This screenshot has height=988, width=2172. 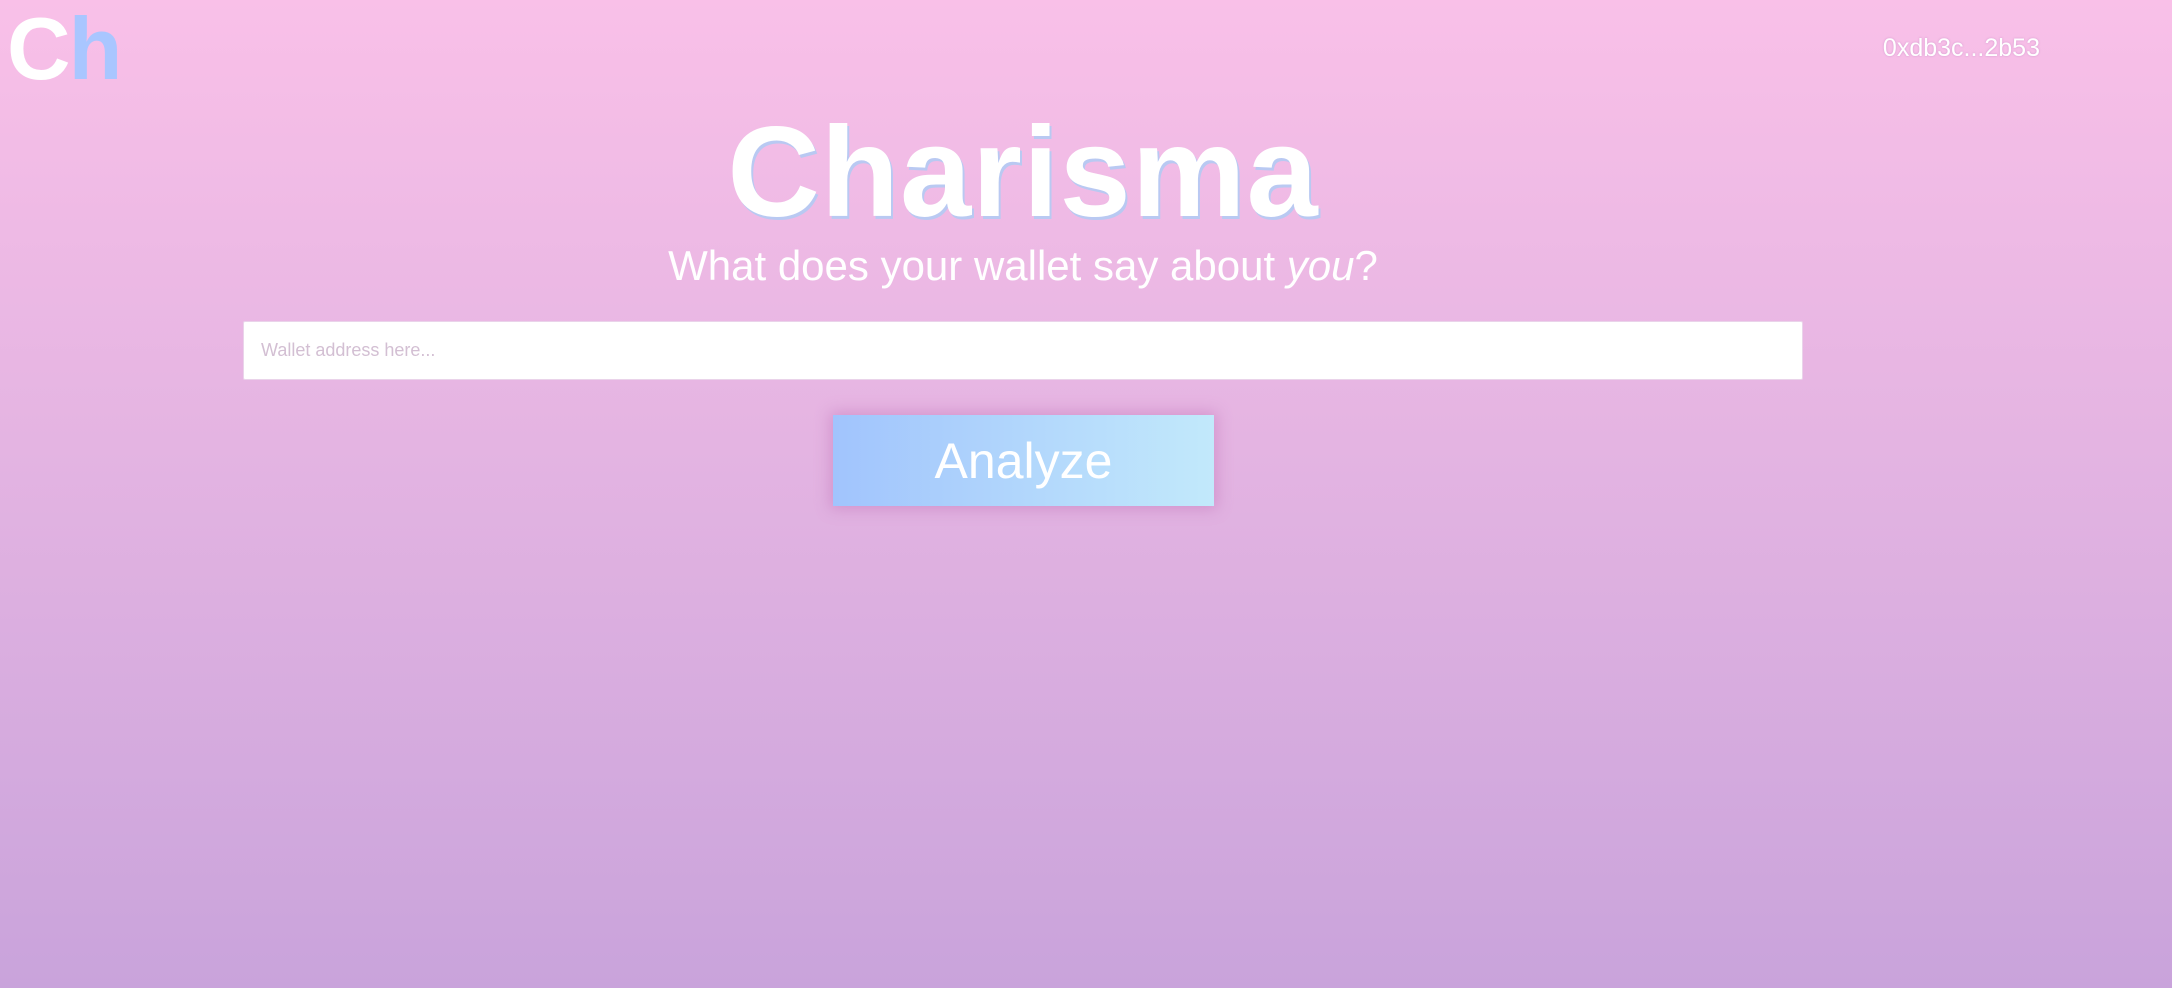 I want to click on logo-letter-h: h, so click(x=95, y=49).